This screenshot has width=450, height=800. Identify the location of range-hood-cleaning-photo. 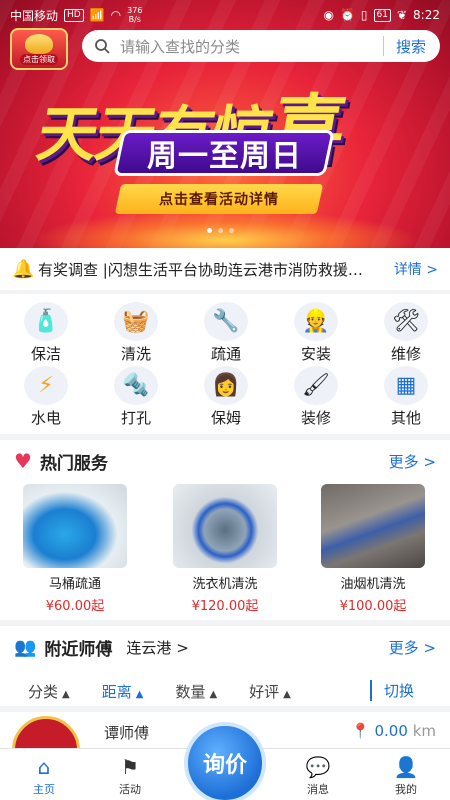
(373, 526).